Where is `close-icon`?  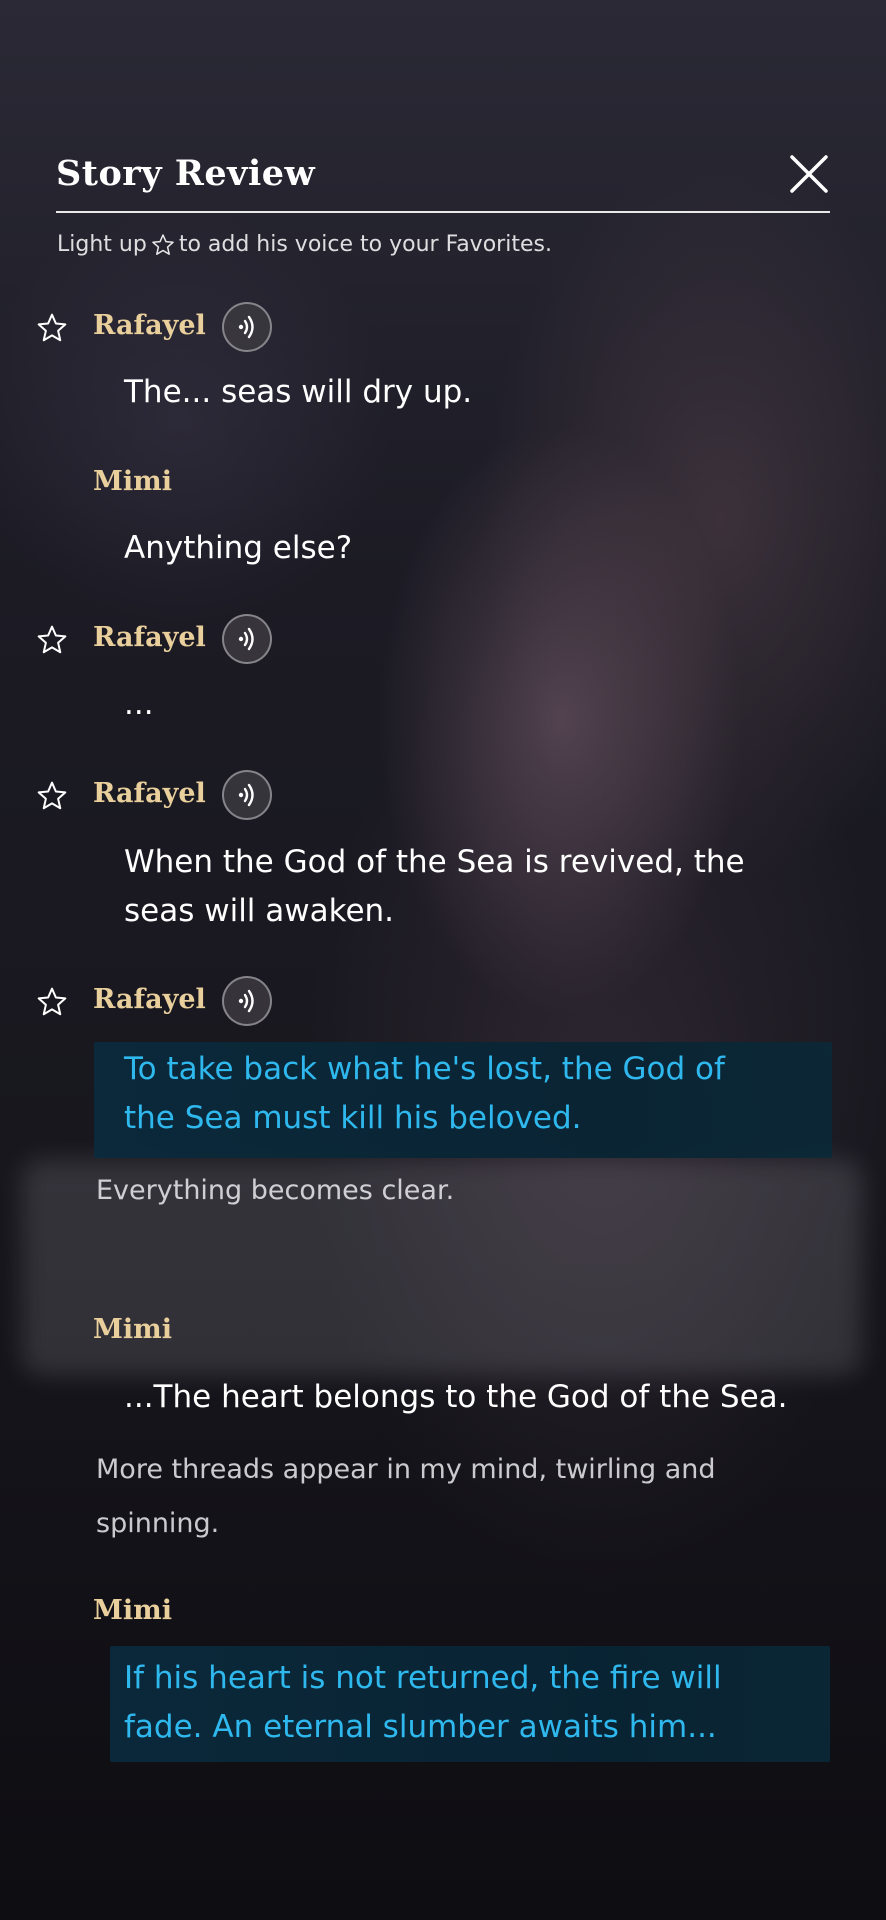 close-icon is located at coordinates (809, 174).